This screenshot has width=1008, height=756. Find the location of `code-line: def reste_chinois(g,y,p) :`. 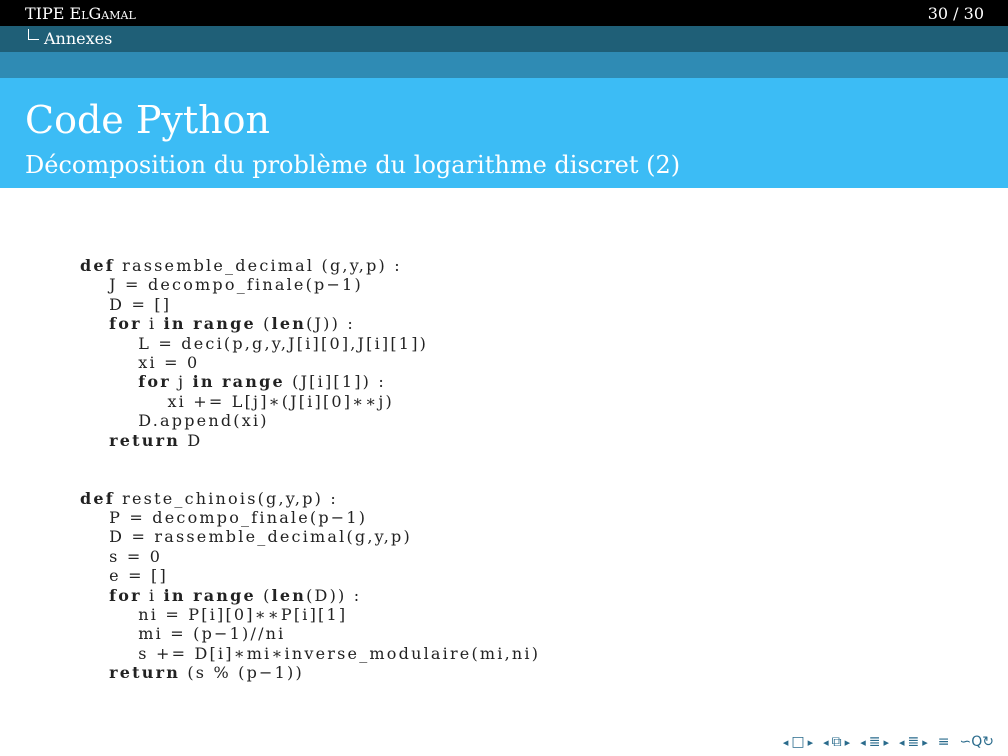

code-line: def reste_chinois(g,y,p) : is located at coordinates (310, 498).